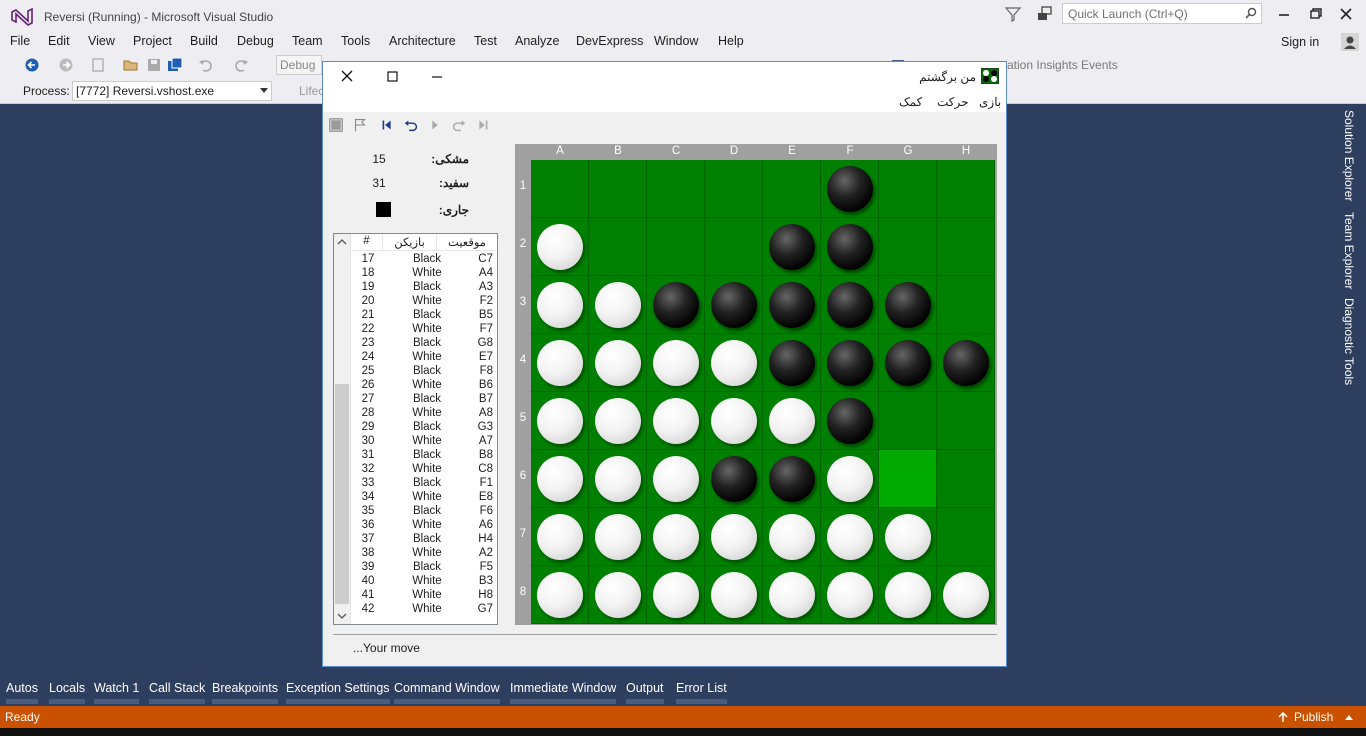 Image resolution: width=1366 pixels, height=736 pixels. I want to click on tab-call-stack: Call Stack, so click(177, 692).